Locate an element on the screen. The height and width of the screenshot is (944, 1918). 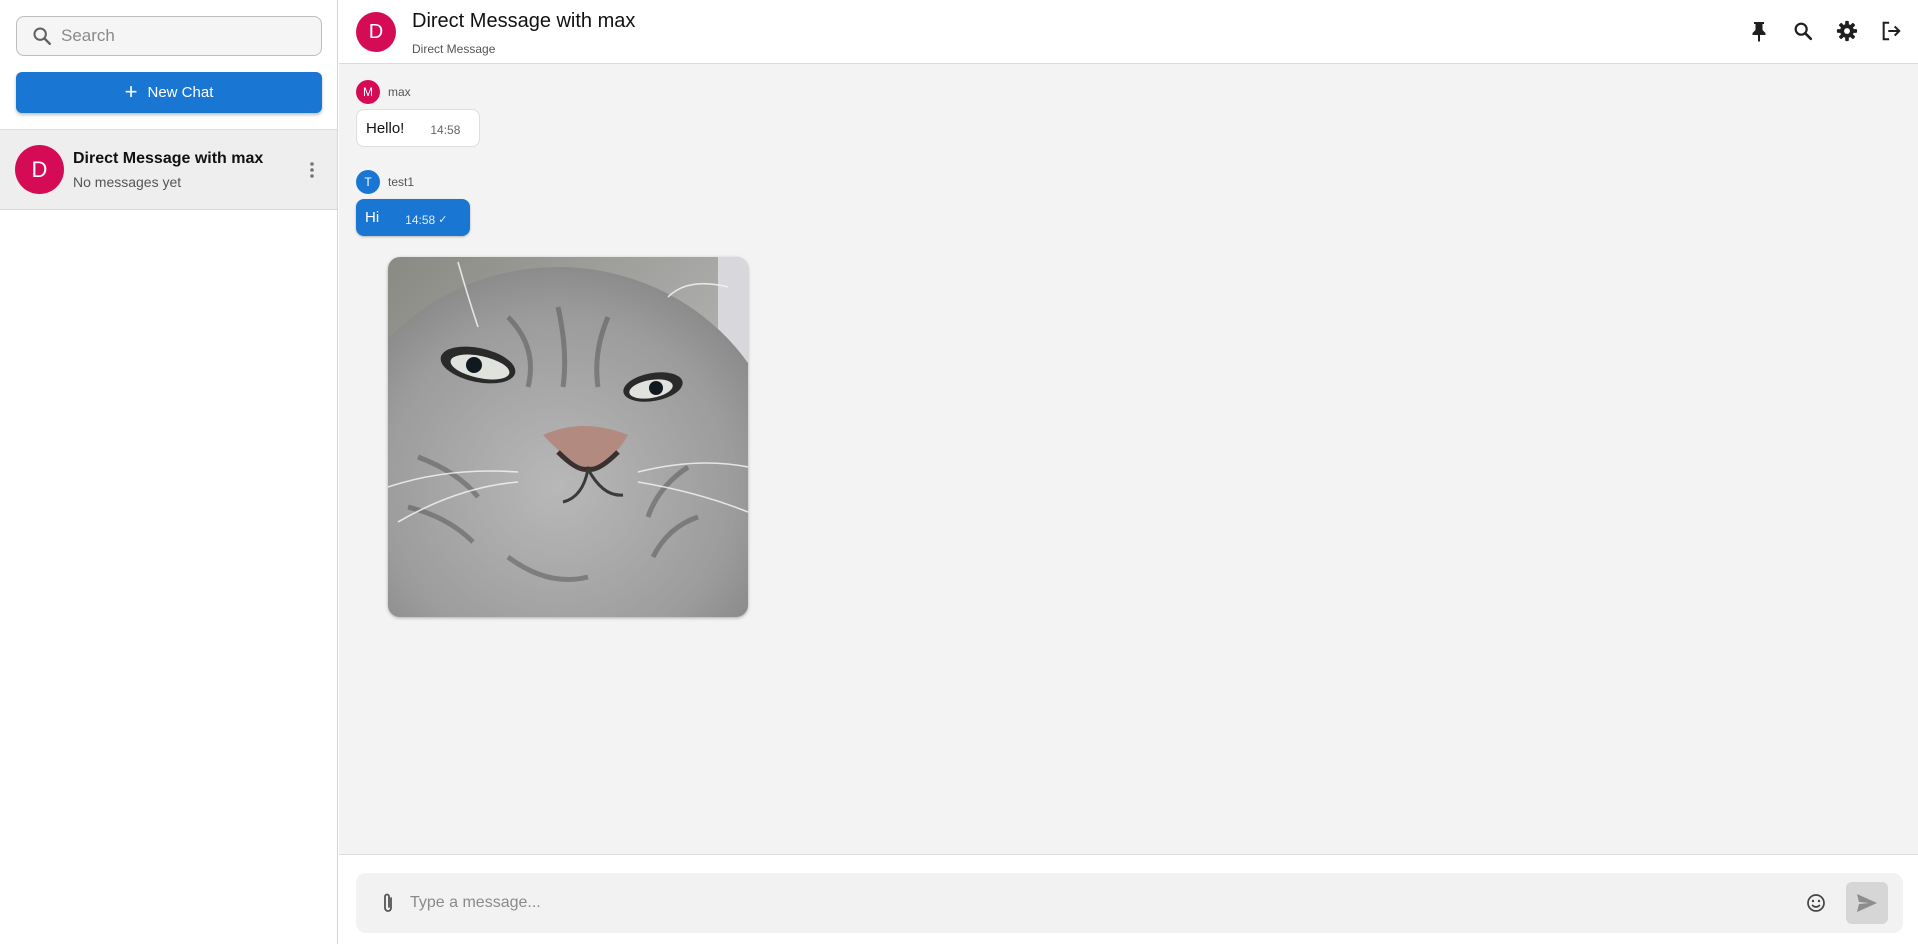
message-composer is located at coordinates (1129, 903).